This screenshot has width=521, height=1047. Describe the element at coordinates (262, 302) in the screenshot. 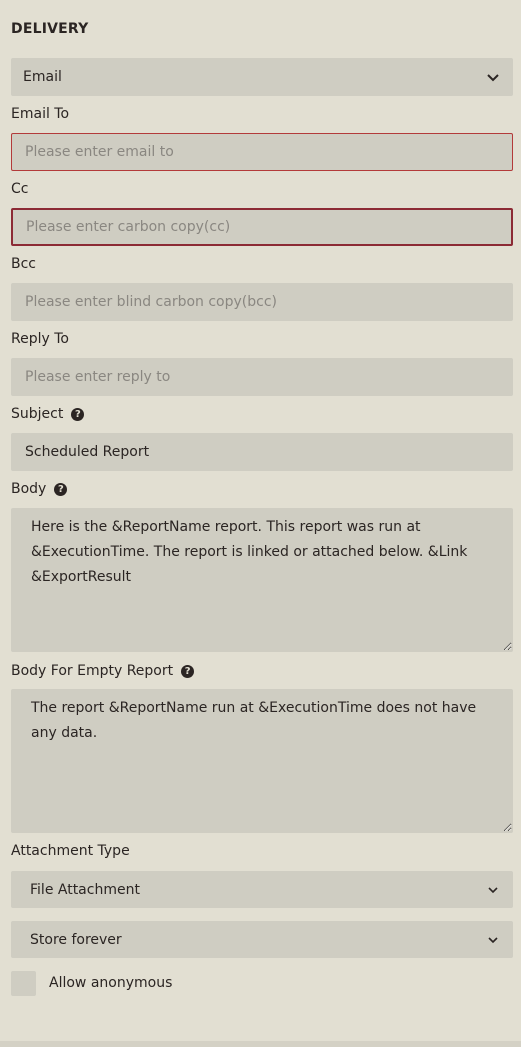

I see `bcc-field` at that location.